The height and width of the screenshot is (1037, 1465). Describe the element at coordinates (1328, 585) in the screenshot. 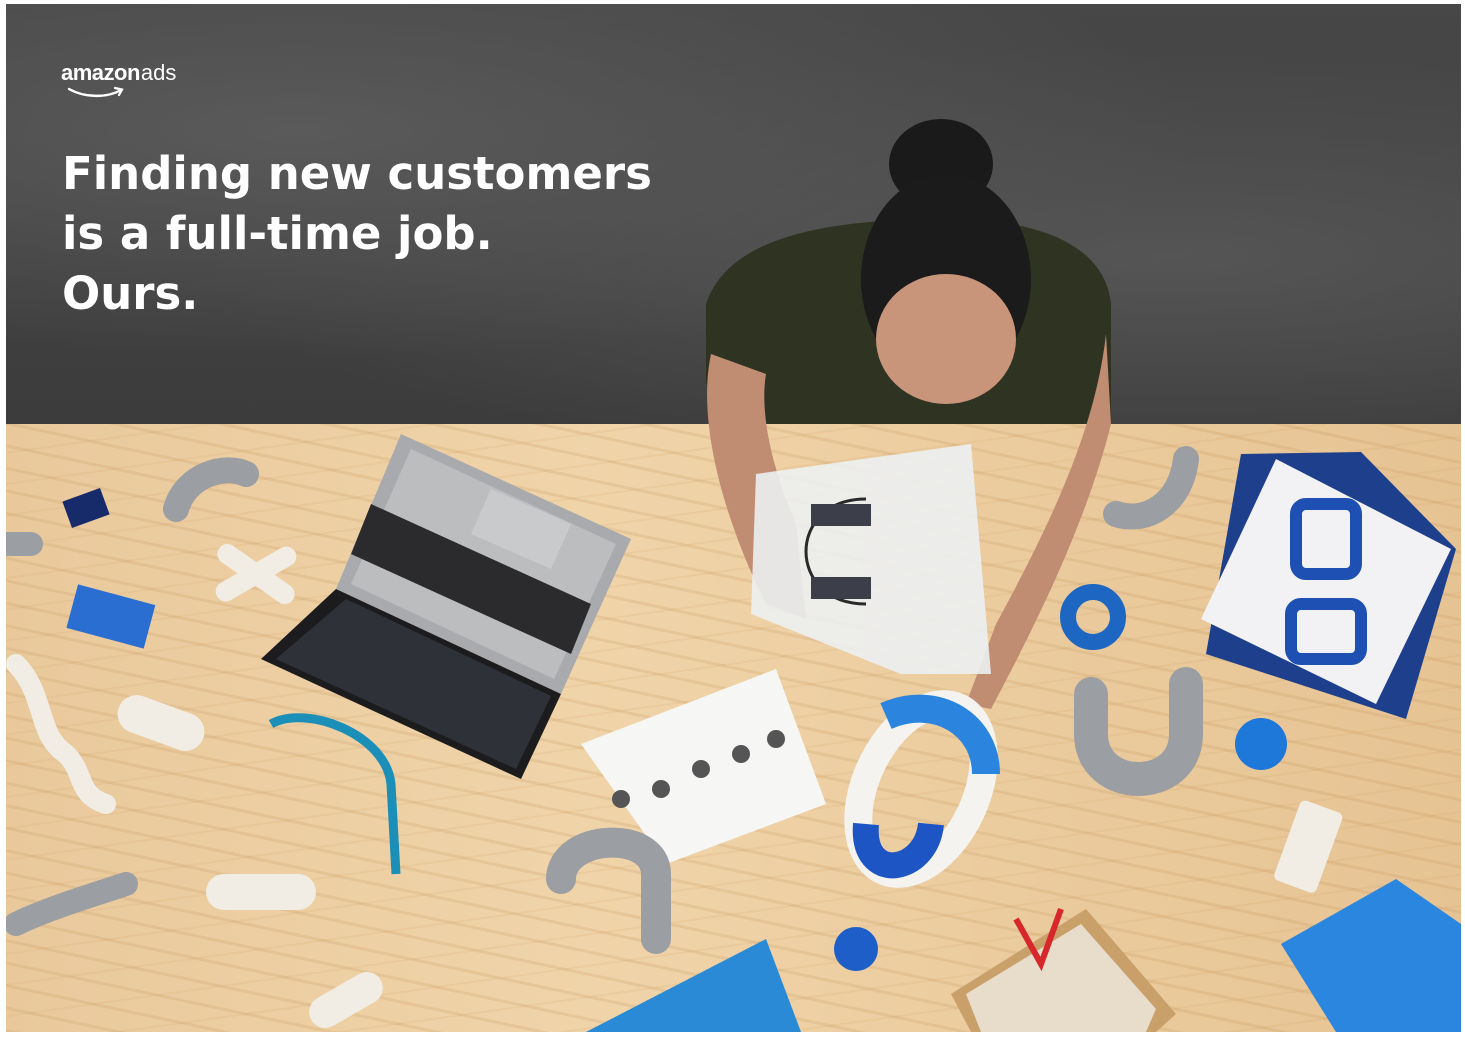

I see `blueprint-papers` at that location.